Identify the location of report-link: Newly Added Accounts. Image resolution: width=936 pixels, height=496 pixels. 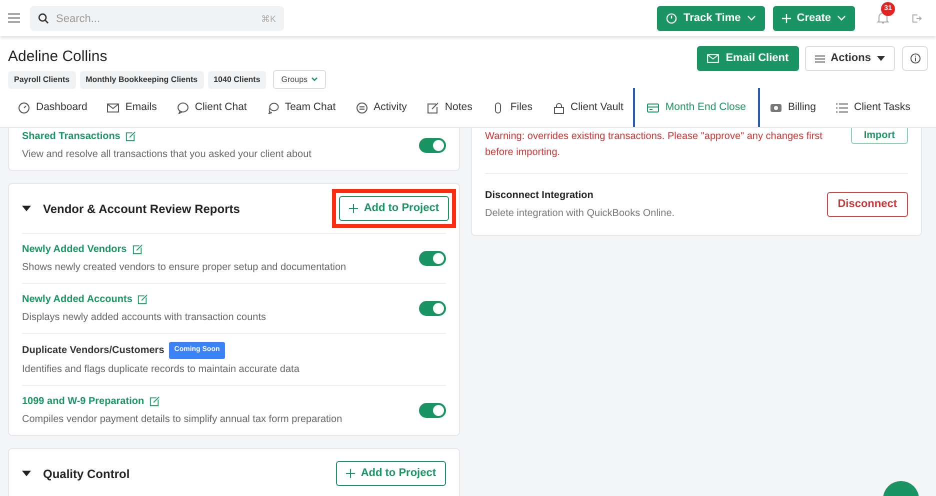
(77, 299).